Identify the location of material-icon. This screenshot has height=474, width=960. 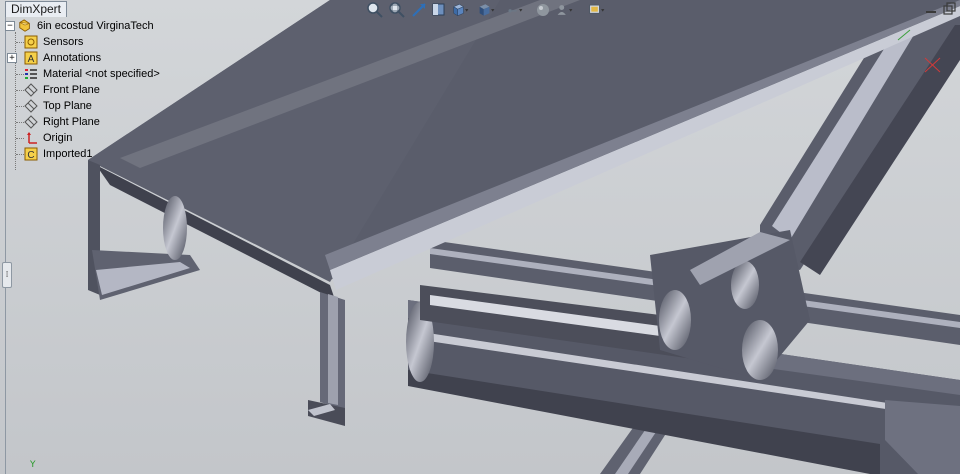
(31, 74).